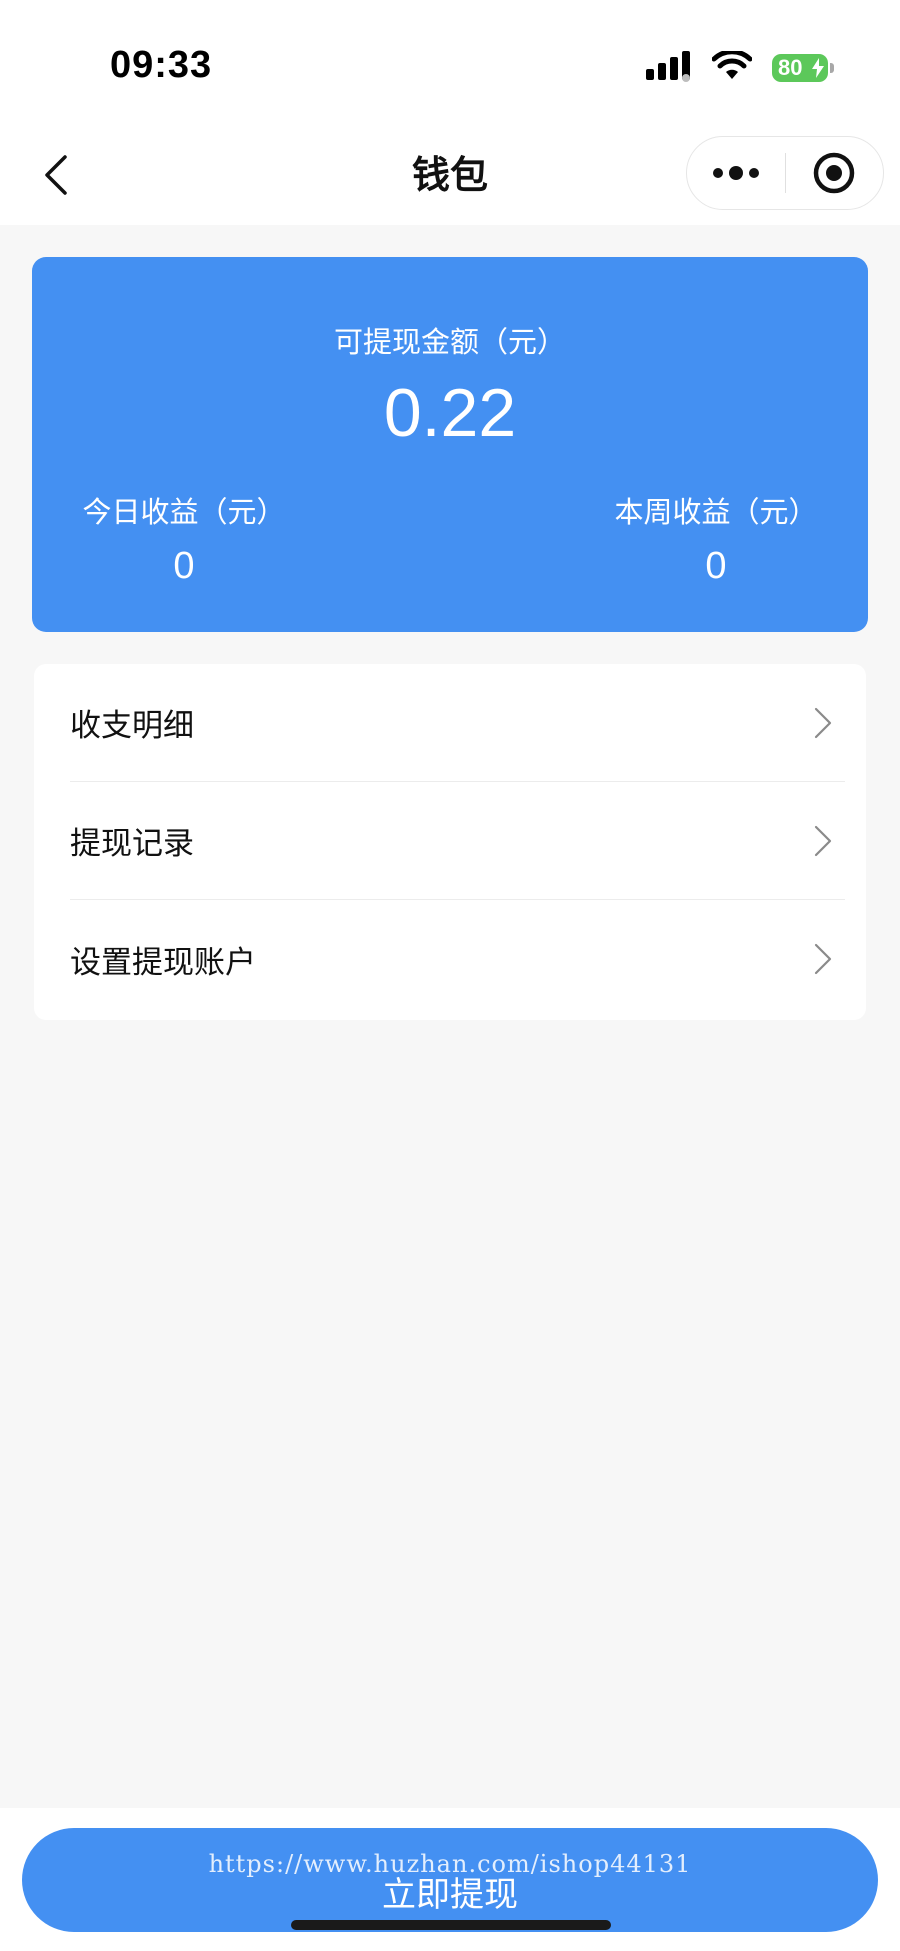 Image resolution: width=900 pixels, height=1951 pixels. I want to click on back-chevron-icon, so click(56, 175).